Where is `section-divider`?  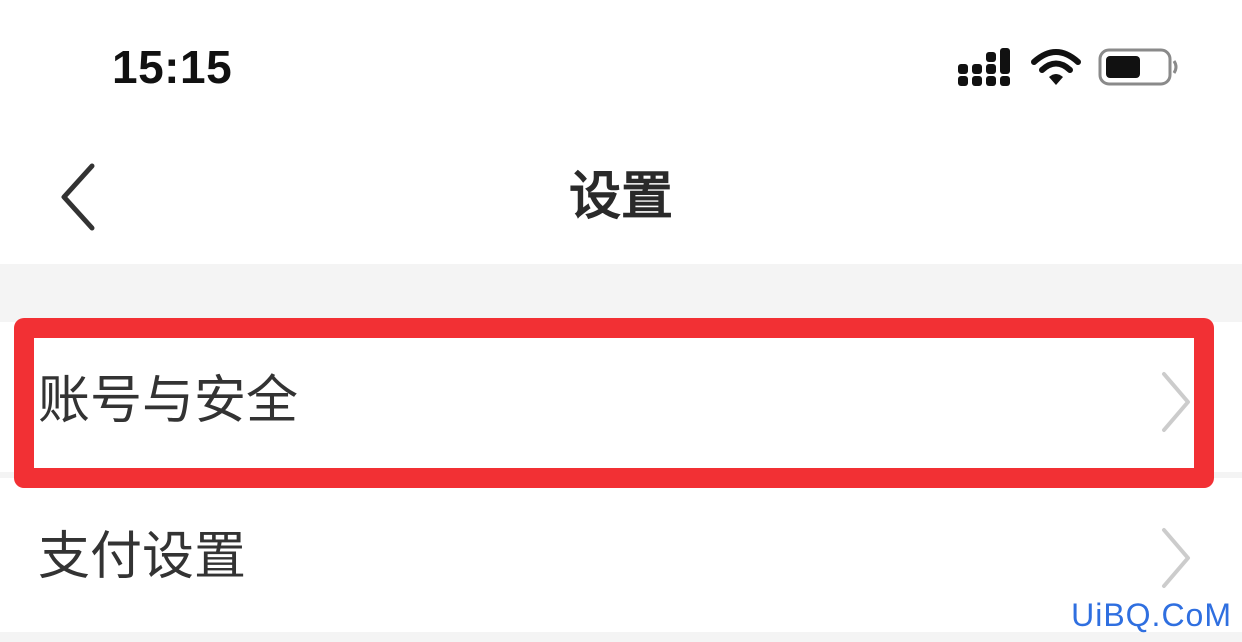
section-divider is located at coordinates (621, 293).